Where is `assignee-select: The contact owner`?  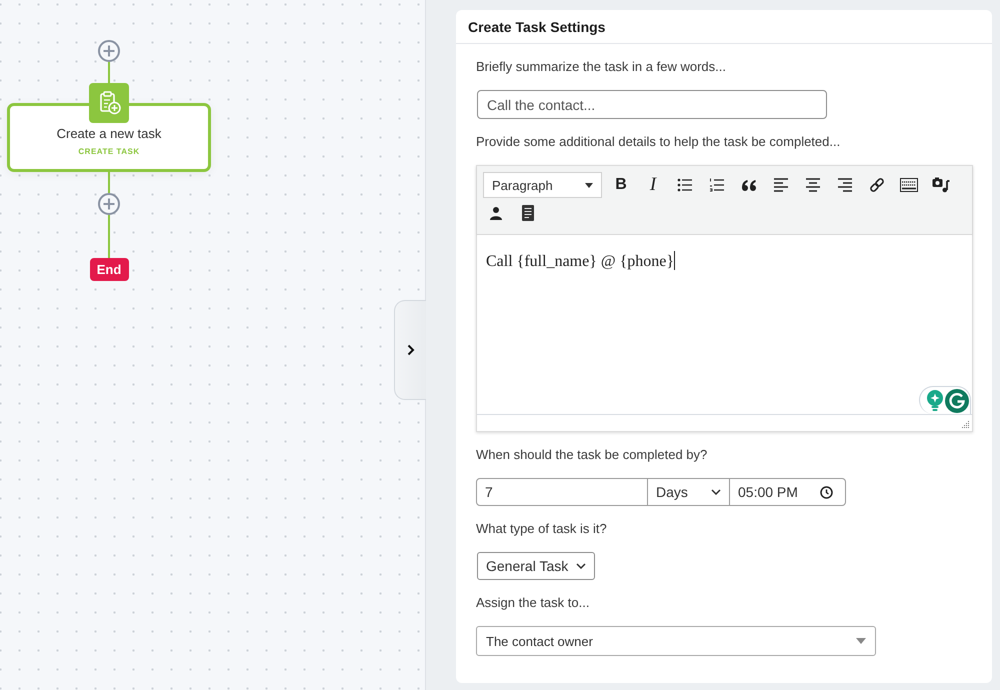 assignee-select: The contact owner is located at coordinates (676, 641).